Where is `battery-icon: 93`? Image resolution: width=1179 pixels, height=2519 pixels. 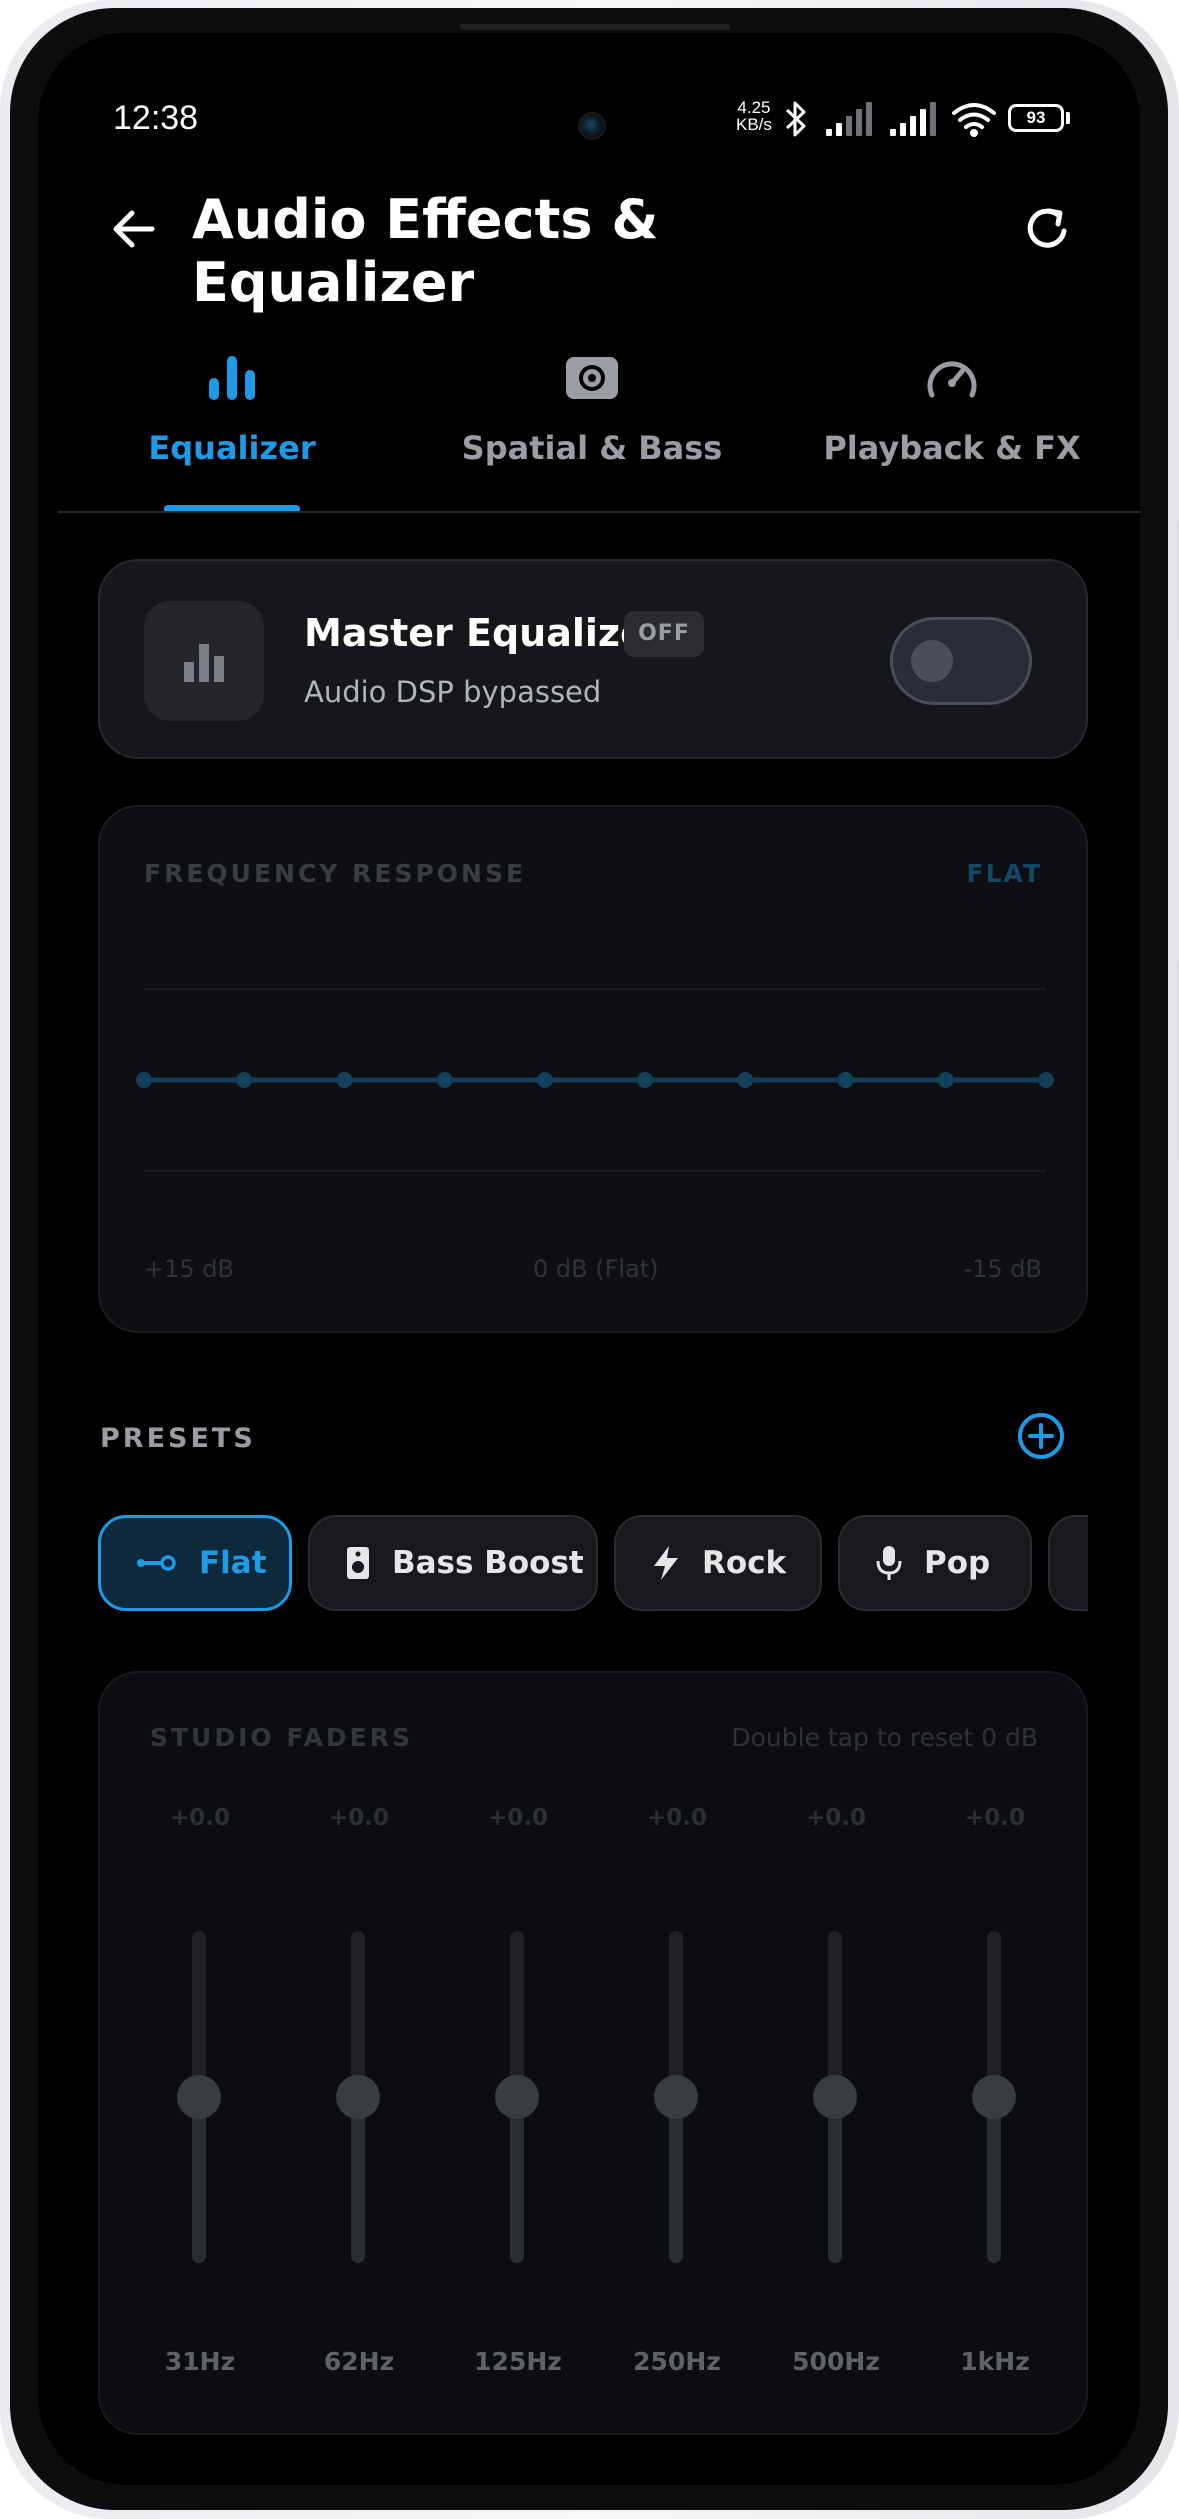
battery-icon: 93 is located at coordinates (1036, 118).